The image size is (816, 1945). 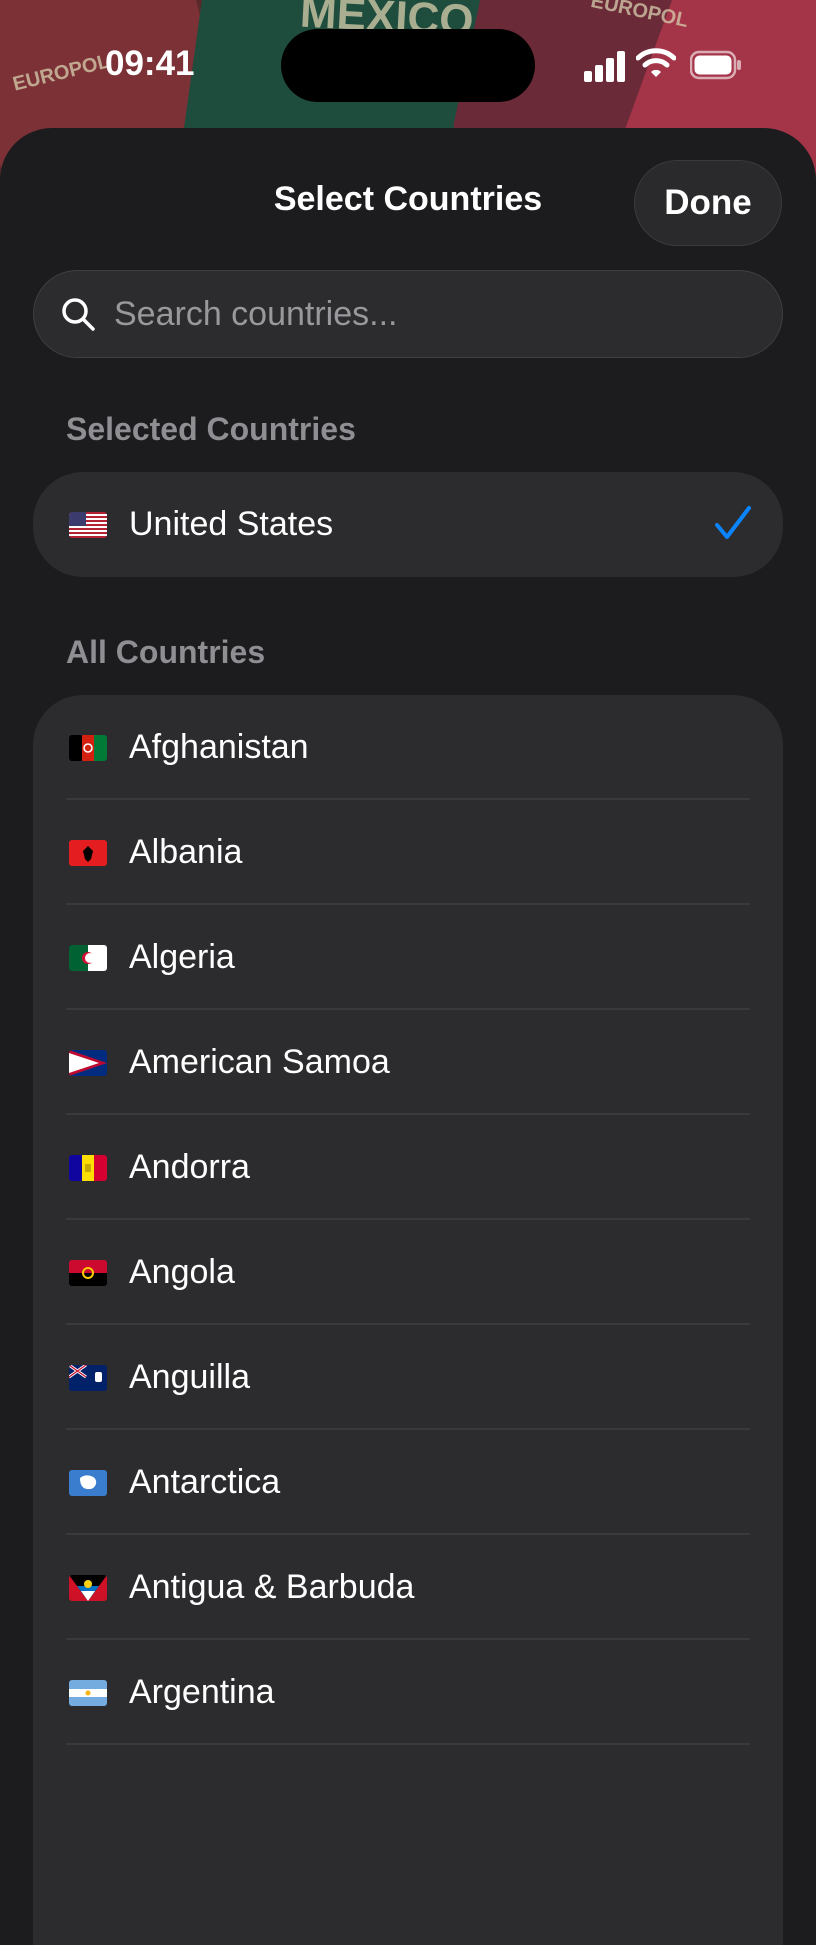 What do you see at coordinates (211, 429) in the screenshot?
I see `selected-countries-header: Selected Countries` at bounding box center [211, 429].